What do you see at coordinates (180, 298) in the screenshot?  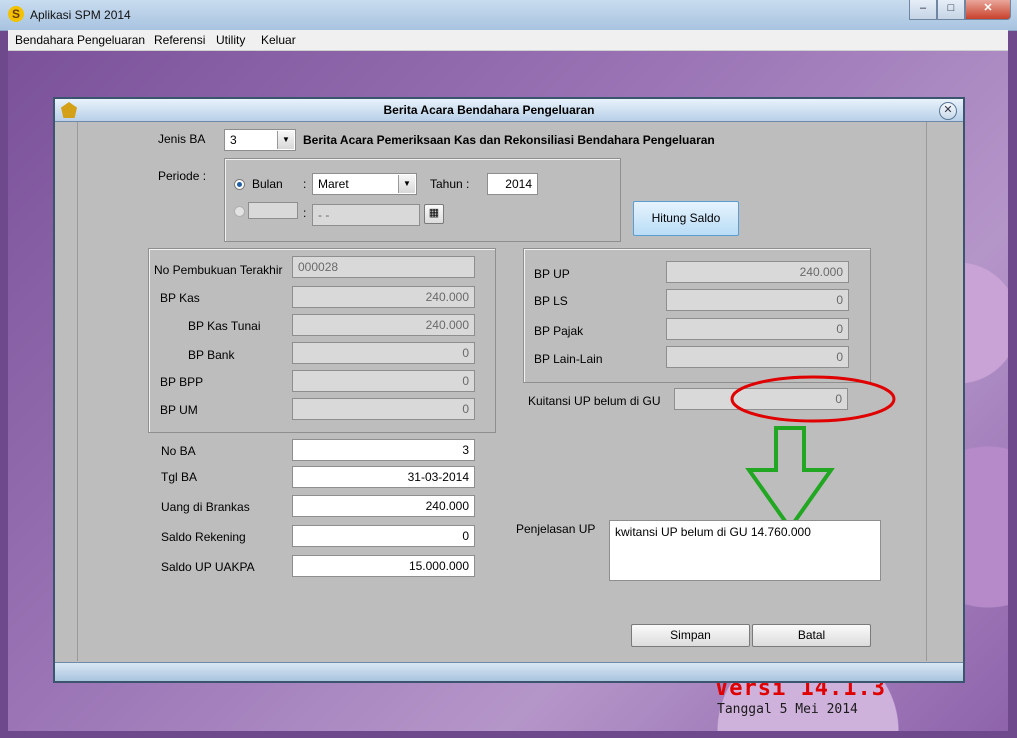 I see `bp-kas-label: BP Kas` at bounding box center [180, 298].